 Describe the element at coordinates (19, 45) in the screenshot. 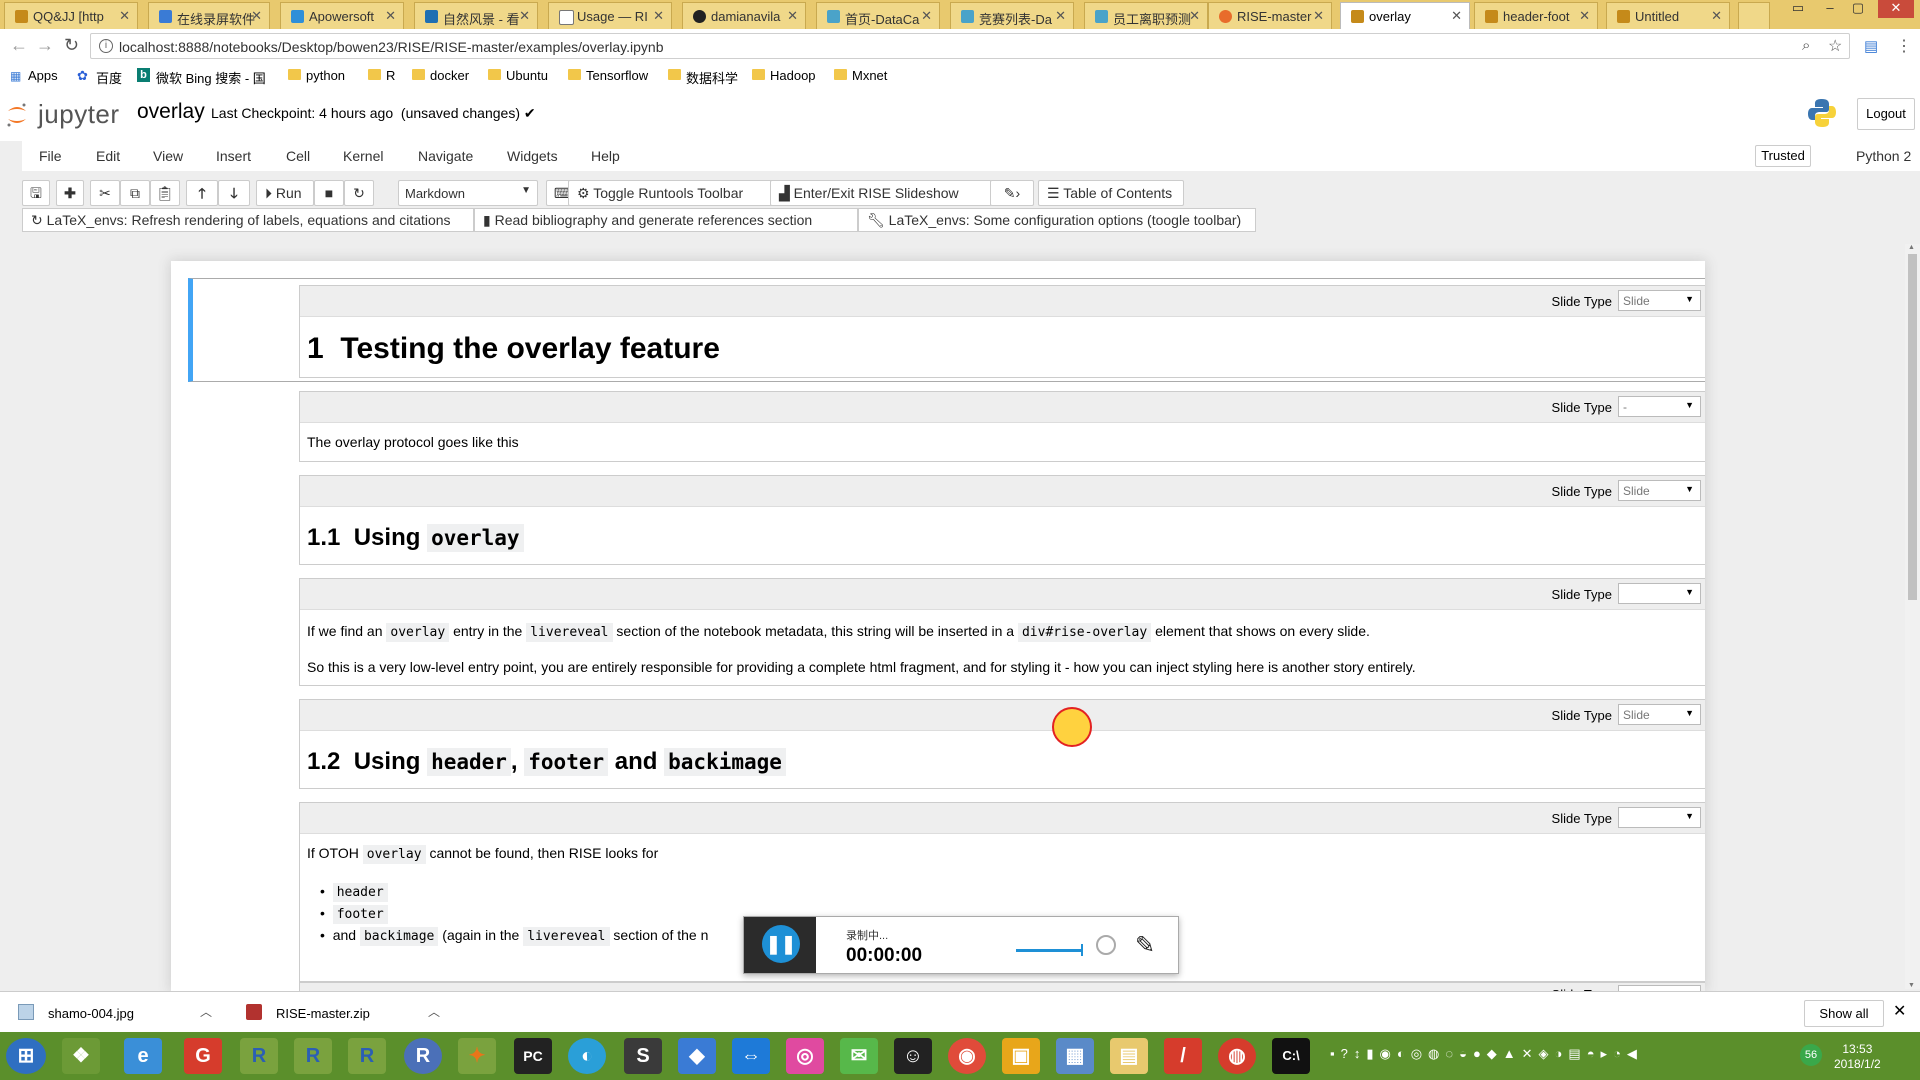

I see `back-icon: ←` at that location.